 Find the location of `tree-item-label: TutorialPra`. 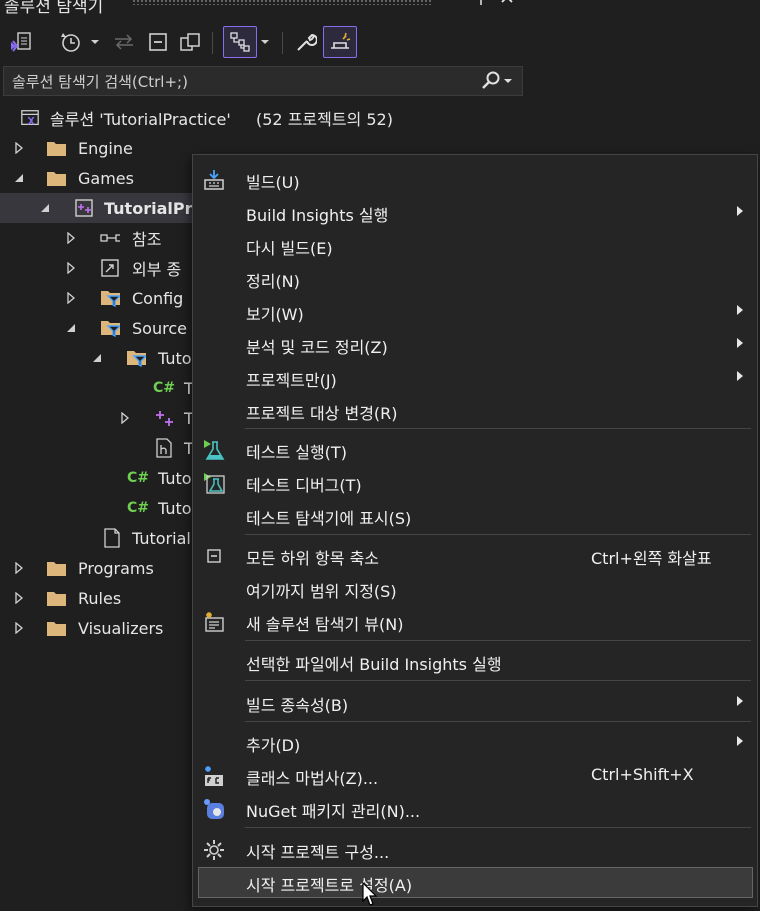

tree-item-label: TutorialPra is located at coordinates (154, 208).